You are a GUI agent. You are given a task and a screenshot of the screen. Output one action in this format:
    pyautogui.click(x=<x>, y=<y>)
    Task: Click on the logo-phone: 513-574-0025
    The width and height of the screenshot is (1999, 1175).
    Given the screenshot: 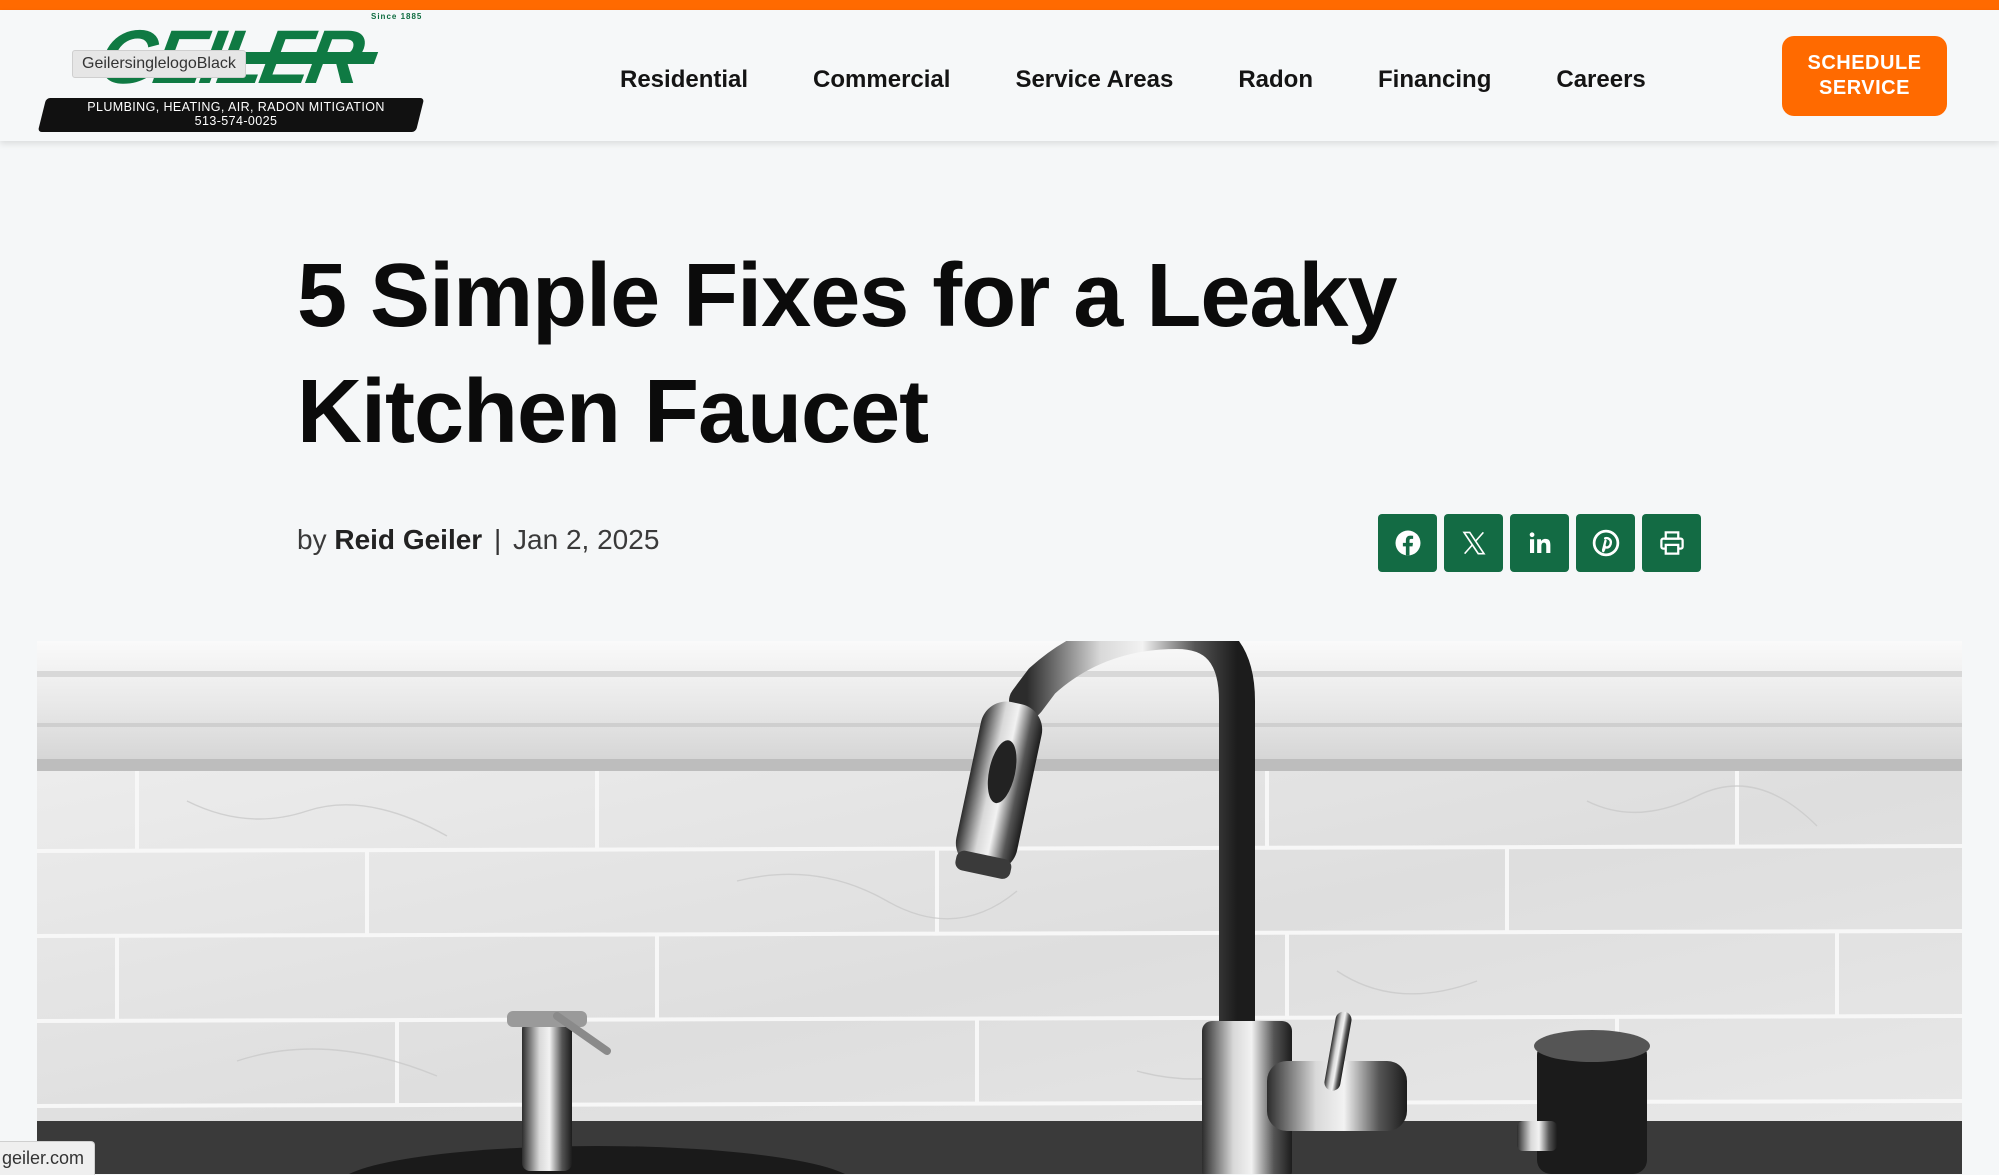 What is the action you would take?
    pyautogui.click(x=236, y=121)
    